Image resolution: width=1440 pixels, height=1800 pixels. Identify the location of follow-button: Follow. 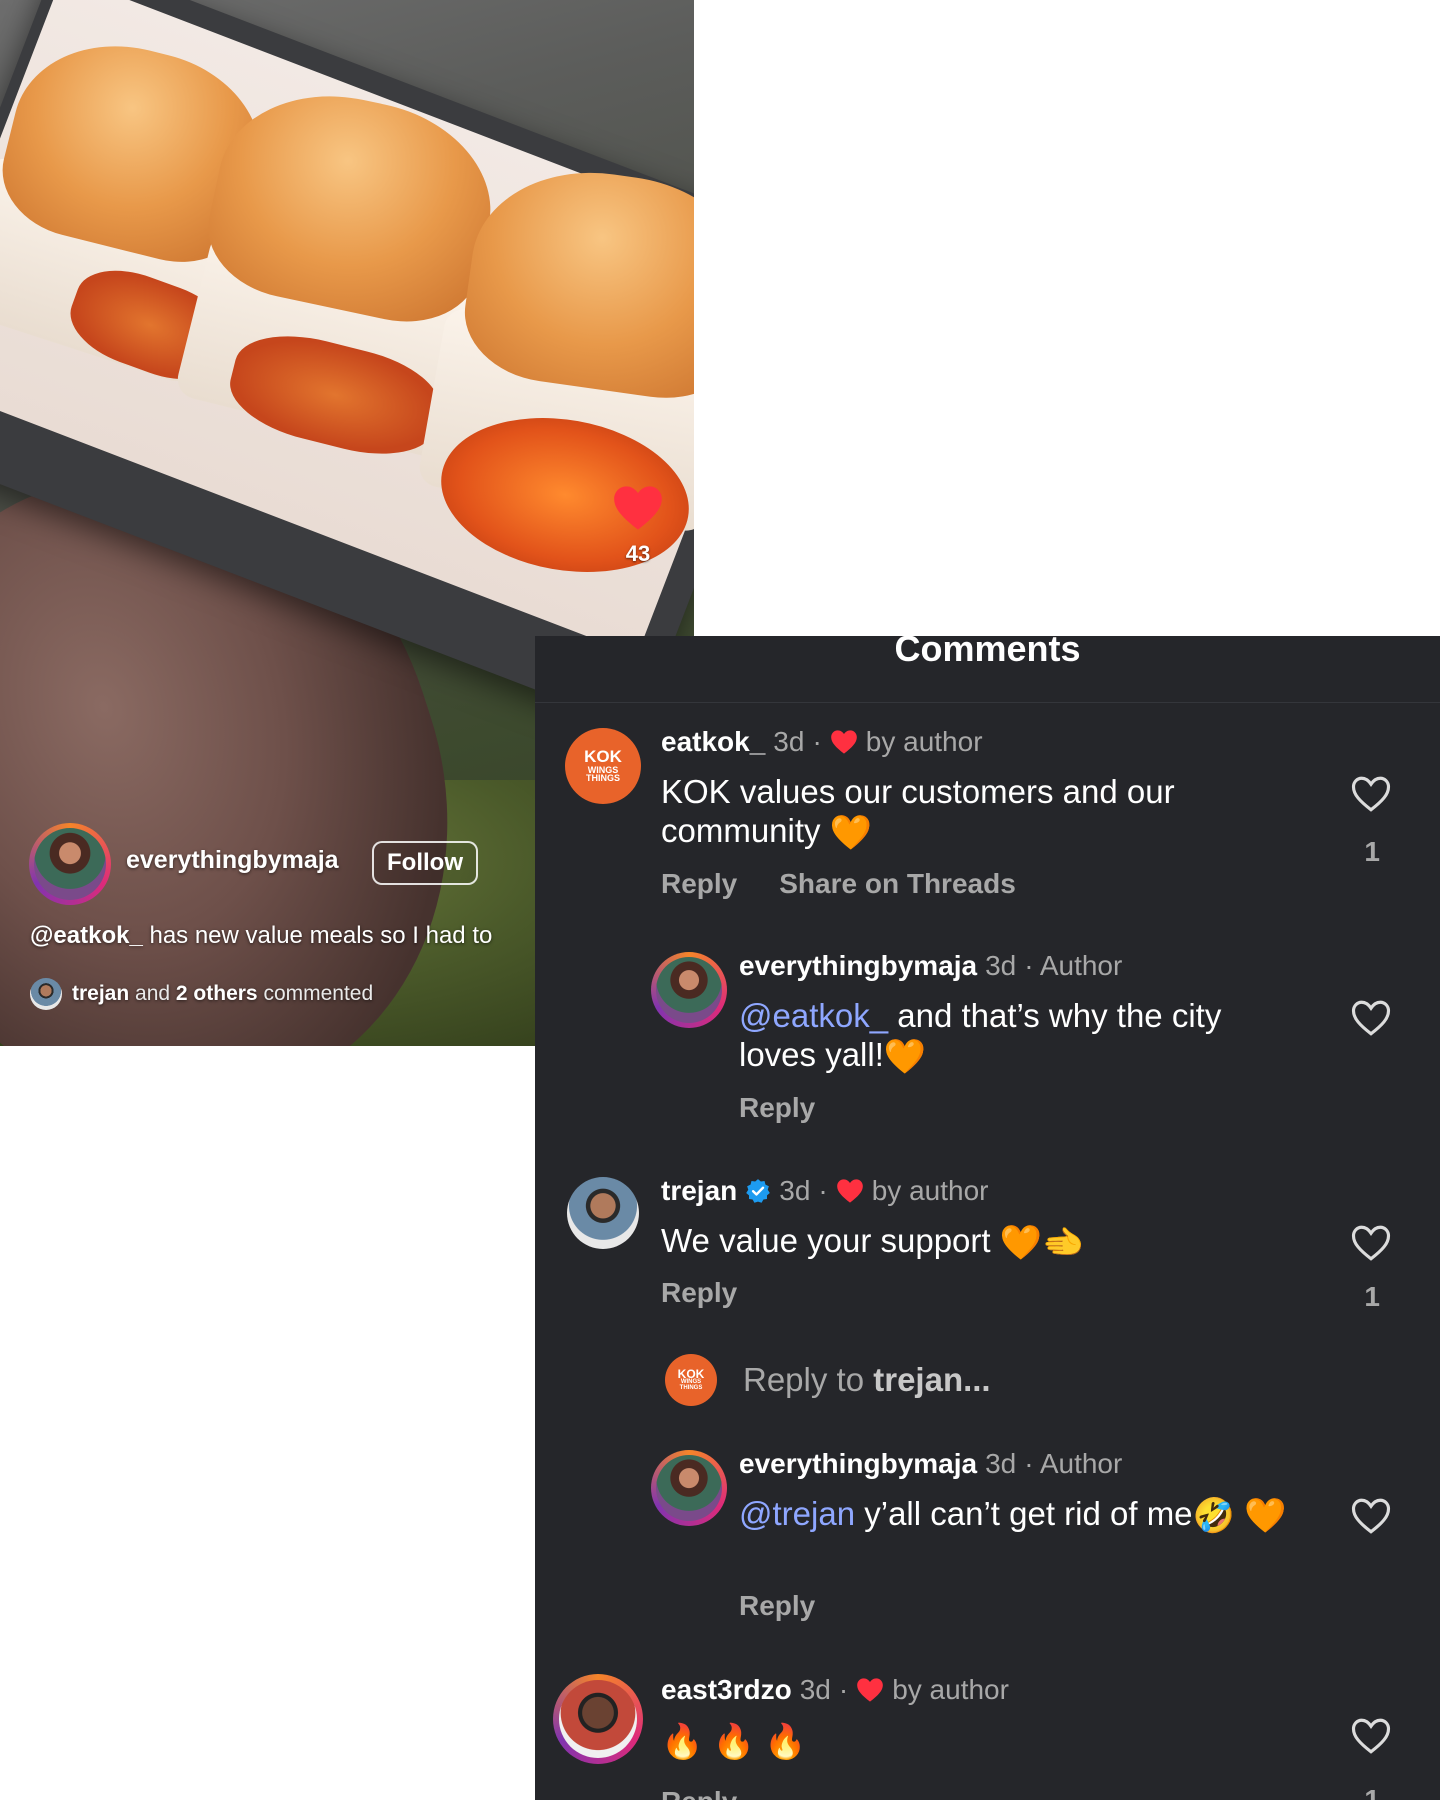
(425, 863).